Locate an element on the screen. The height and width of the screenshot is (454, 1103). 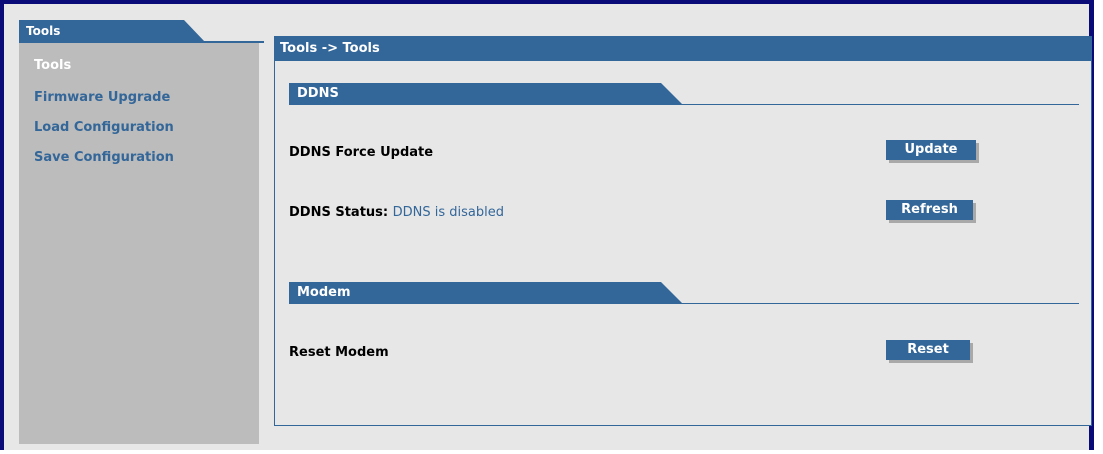
reset-modem-label: Reset Modem is located at coordinates (339, 352).